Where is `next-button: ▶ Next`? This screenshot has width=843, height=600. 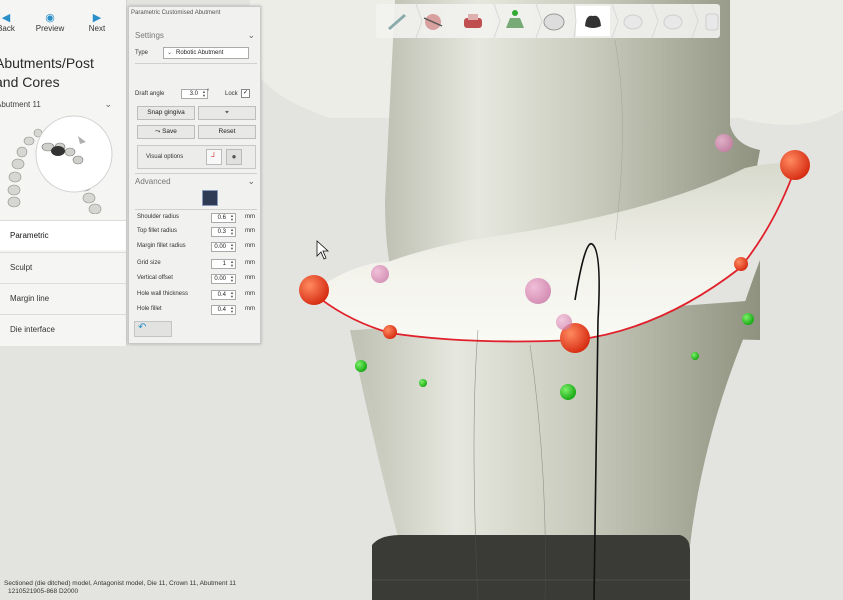
next-button: ▶ Next is located at coordinates (97, 22).